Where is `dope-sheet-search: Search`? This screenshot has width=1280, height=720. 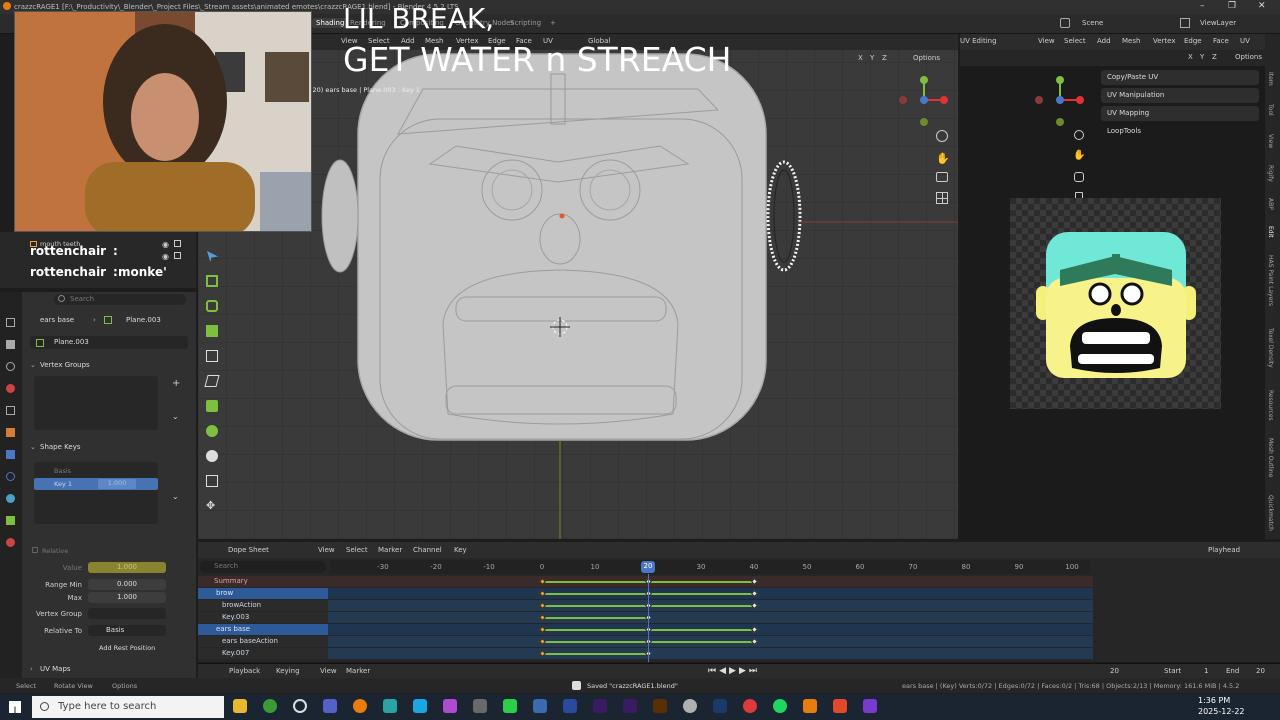 dope-sheet-search: Search is located at coordinates (263, 567).